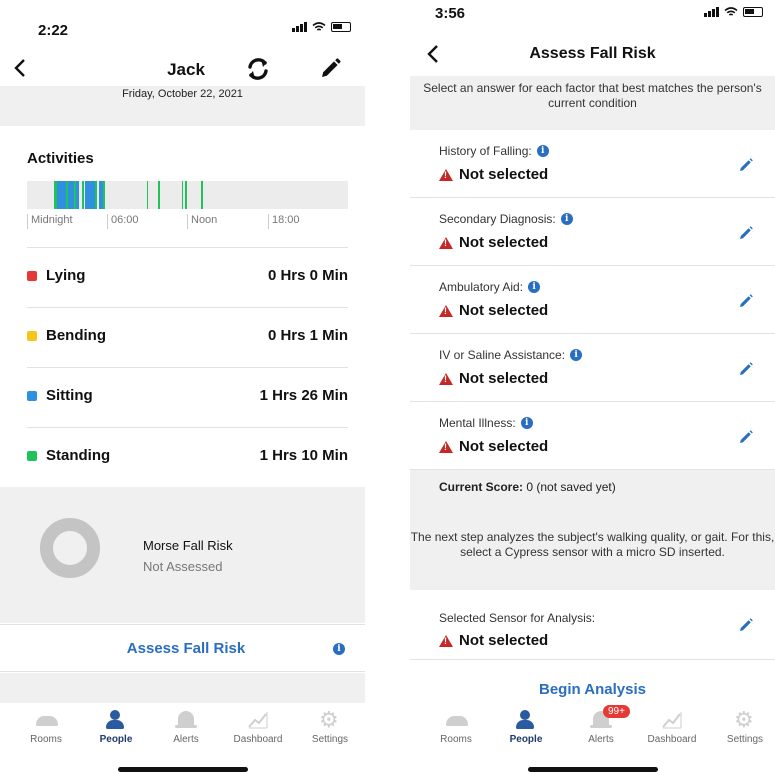 This screenshot has height=772, width=775. I want to click on home-indicator, so click(592, 769).